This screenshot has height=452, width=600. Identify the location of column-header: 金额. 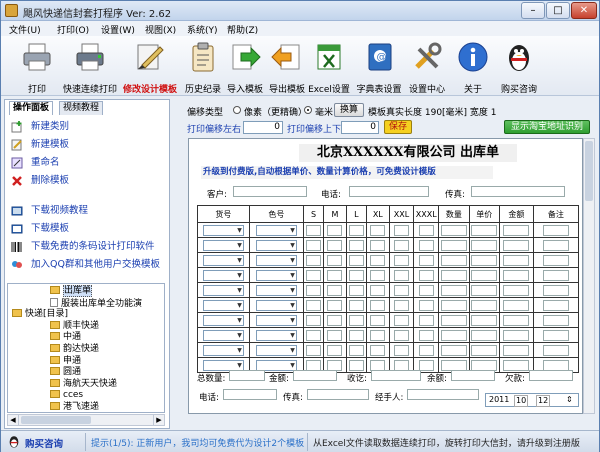
(516, 214).